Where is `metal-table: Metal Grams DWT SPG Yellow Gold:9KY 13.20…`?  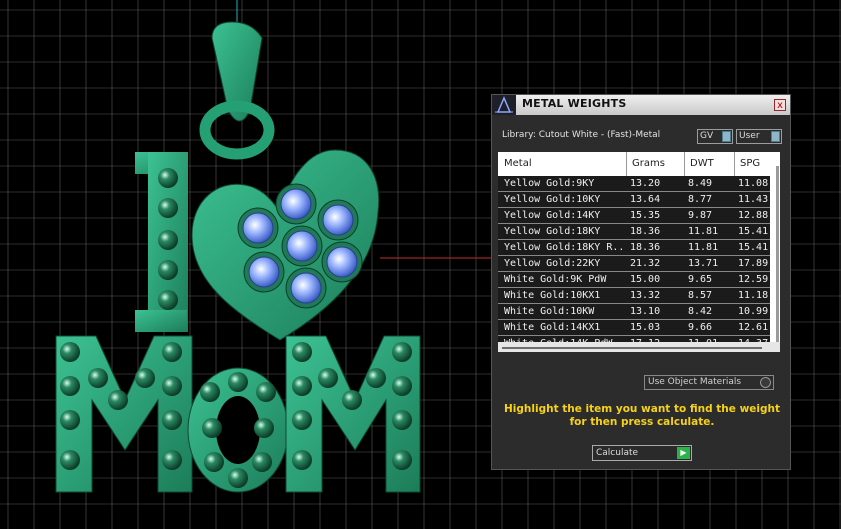 metal-table: Metal Grams DWT SPG Yellow Gold:9KY 13.20… is located at coordinates (639, 252).